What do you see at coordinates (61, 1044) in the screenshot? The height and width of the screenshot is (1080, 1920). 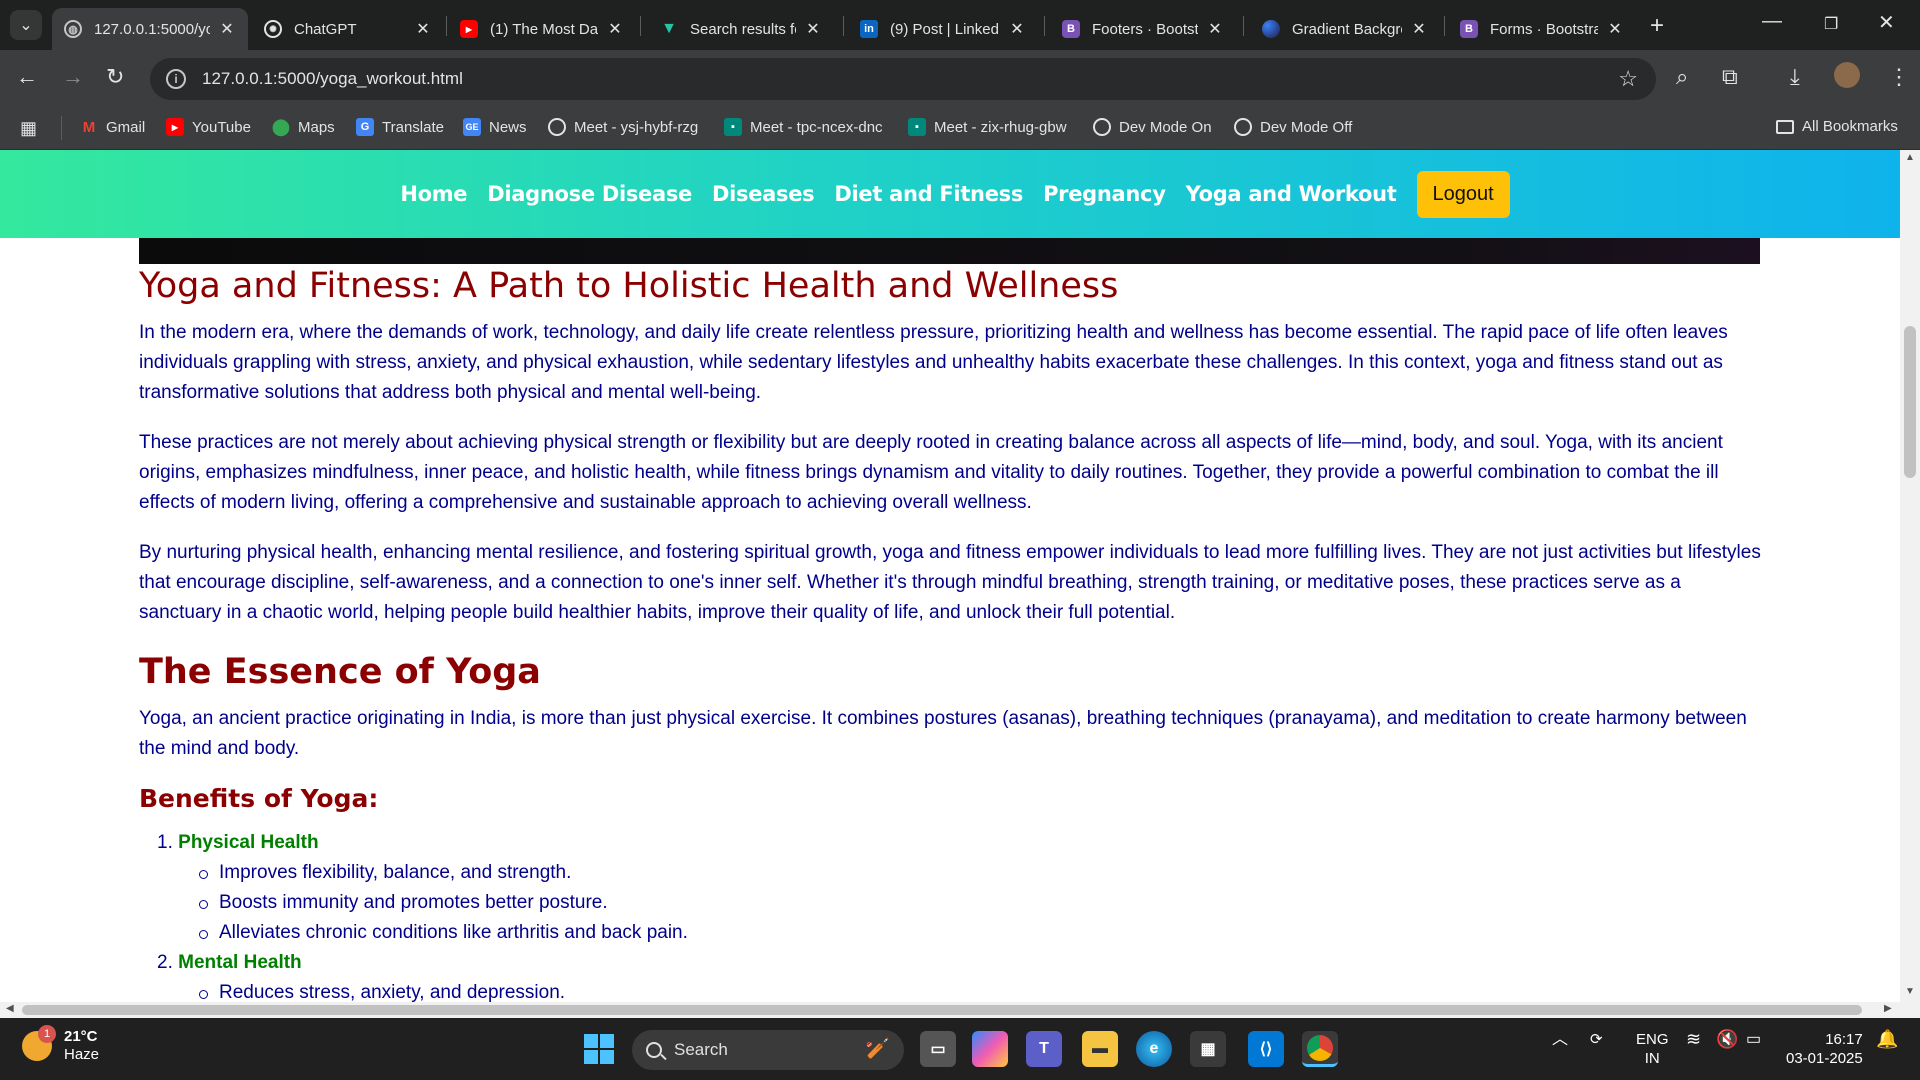 I see `weather-widget: 1 21°C Haze` at bounding box center [61, 1044].